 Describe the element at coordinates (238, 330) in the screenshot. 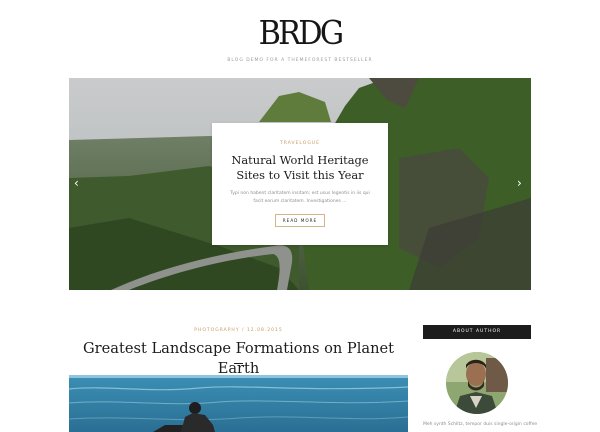

I see `post-meta: Photography / 12.08.2015` at that location.